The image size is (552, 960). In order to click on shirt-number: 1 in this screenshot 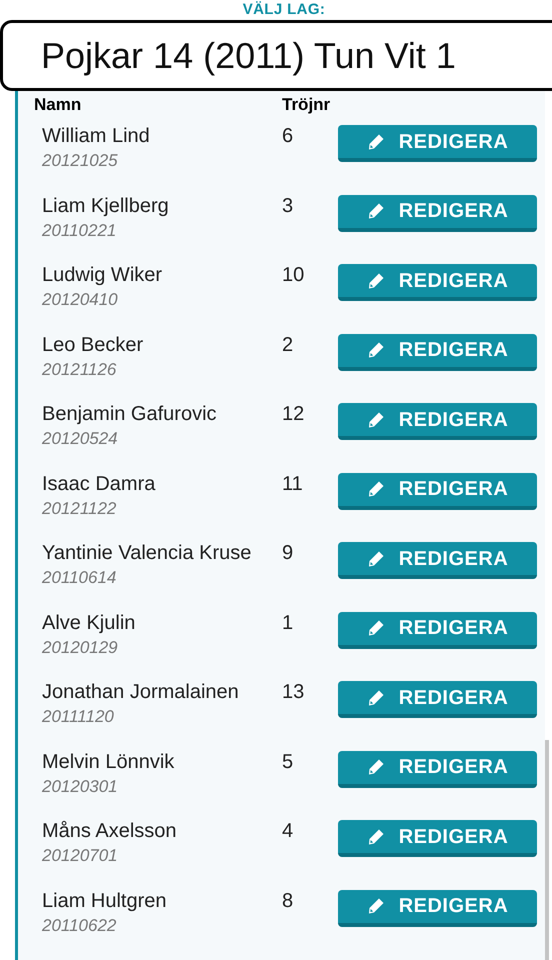, I will do `click(288, 623)`.